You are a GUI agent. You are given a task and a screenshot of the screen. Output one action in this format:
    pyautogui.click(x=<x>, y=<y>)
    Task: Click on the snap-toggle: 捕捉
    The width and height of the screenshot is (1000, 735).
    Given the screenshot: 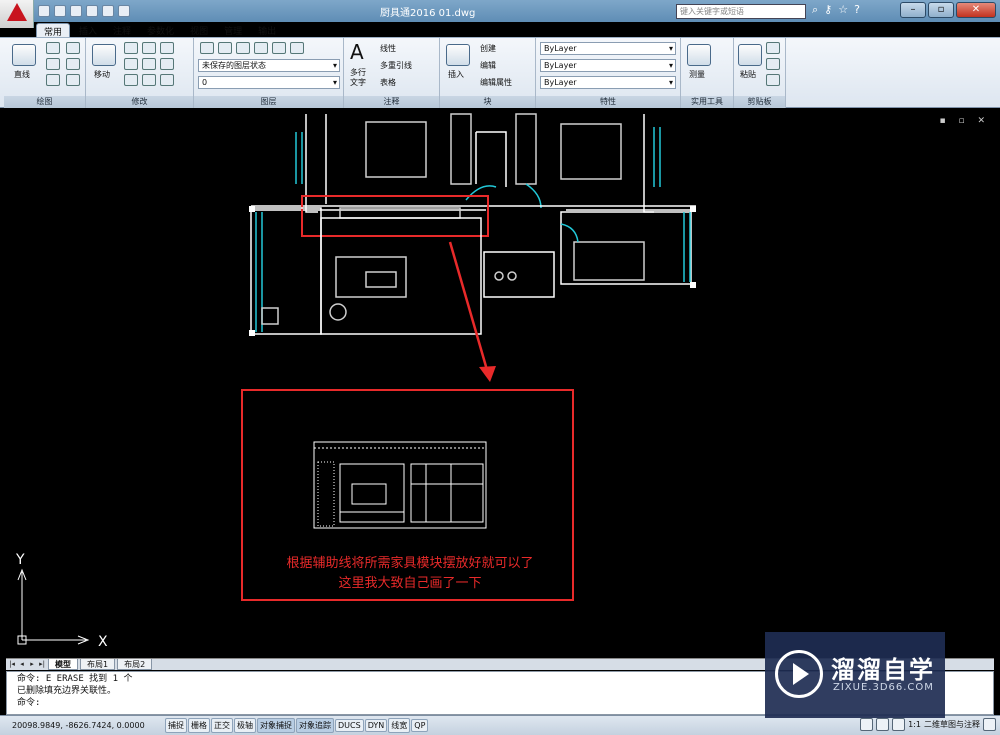 What is the action you would take?
    pyautogui.click(x=176, y=725)
    